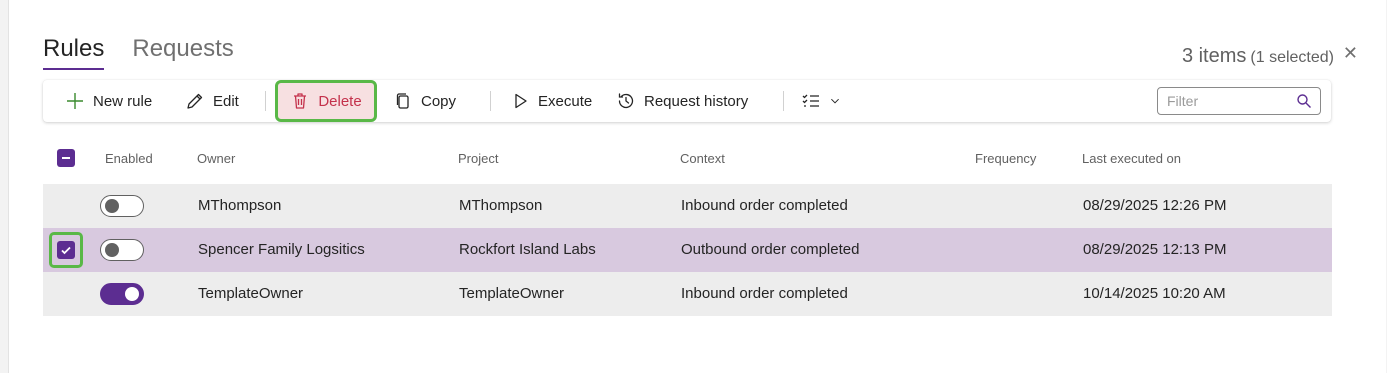 This screenshot has width=1387, height=373. I want to click on column-frequency: Frequency, so click(1005, 158).